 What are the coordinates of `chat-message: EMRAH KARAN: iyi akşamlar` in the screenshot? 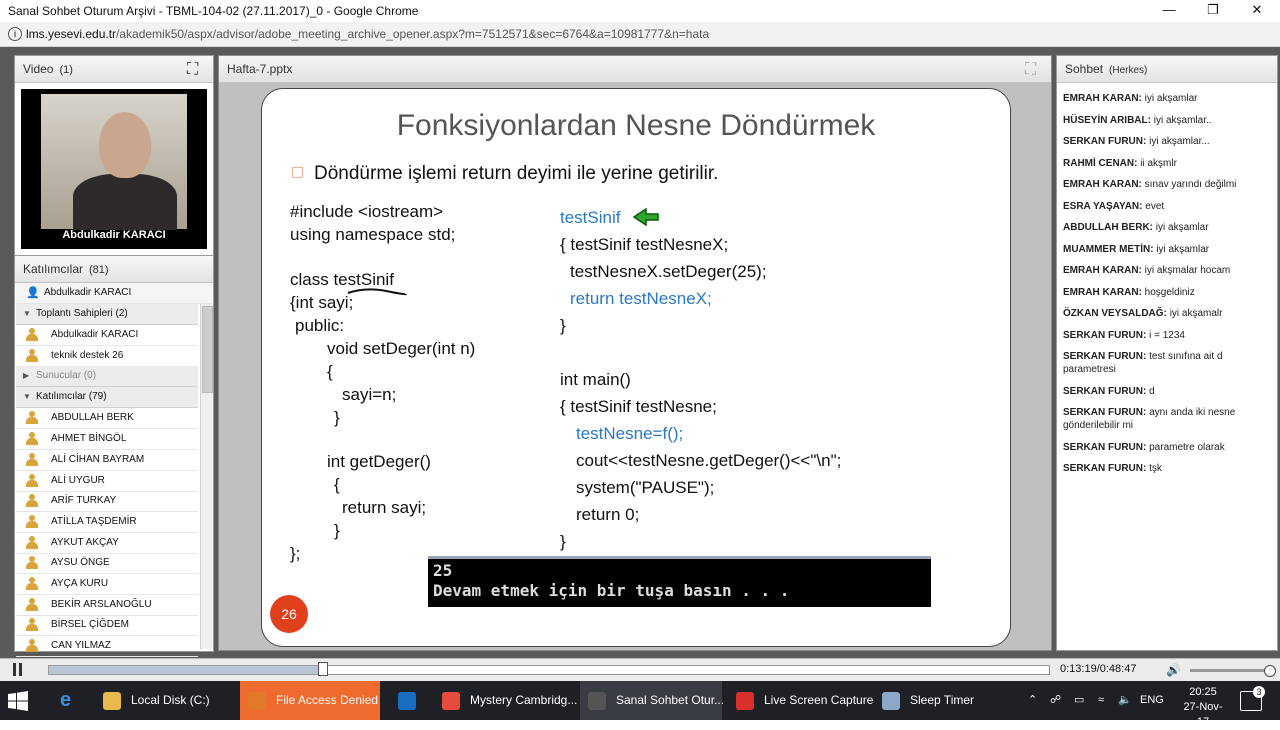 It's located at (1167, 98).